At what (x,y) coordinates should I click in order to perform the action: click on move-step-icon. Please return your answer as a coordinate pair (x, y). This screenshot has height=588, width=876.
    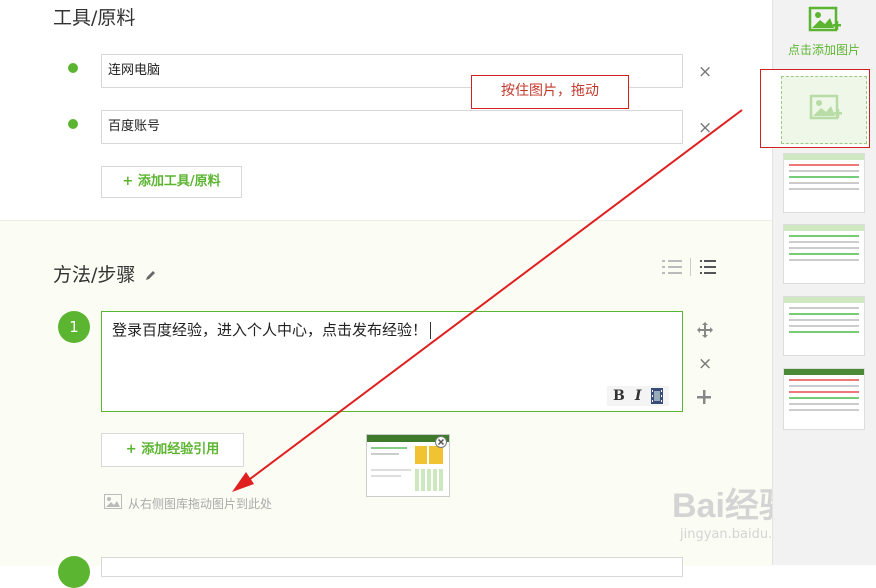
    Looking at the image, I should click on (705, 332).